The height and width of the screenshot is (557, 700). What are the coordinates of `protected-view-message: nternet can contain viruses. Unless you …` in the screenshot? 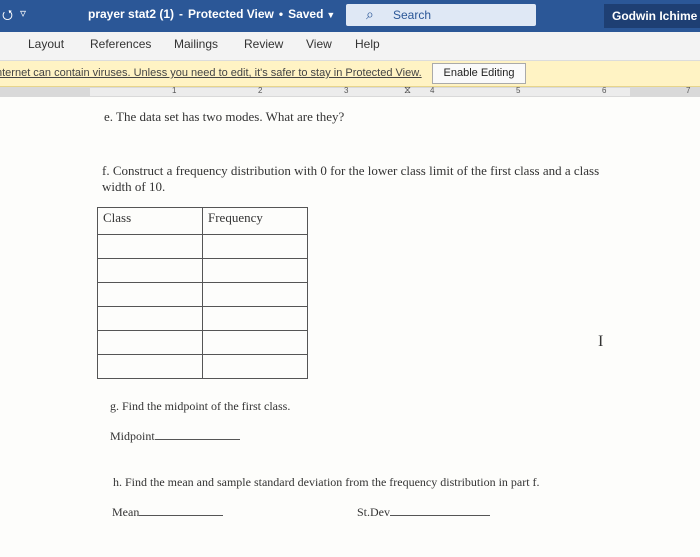 It's located at (211, 73).